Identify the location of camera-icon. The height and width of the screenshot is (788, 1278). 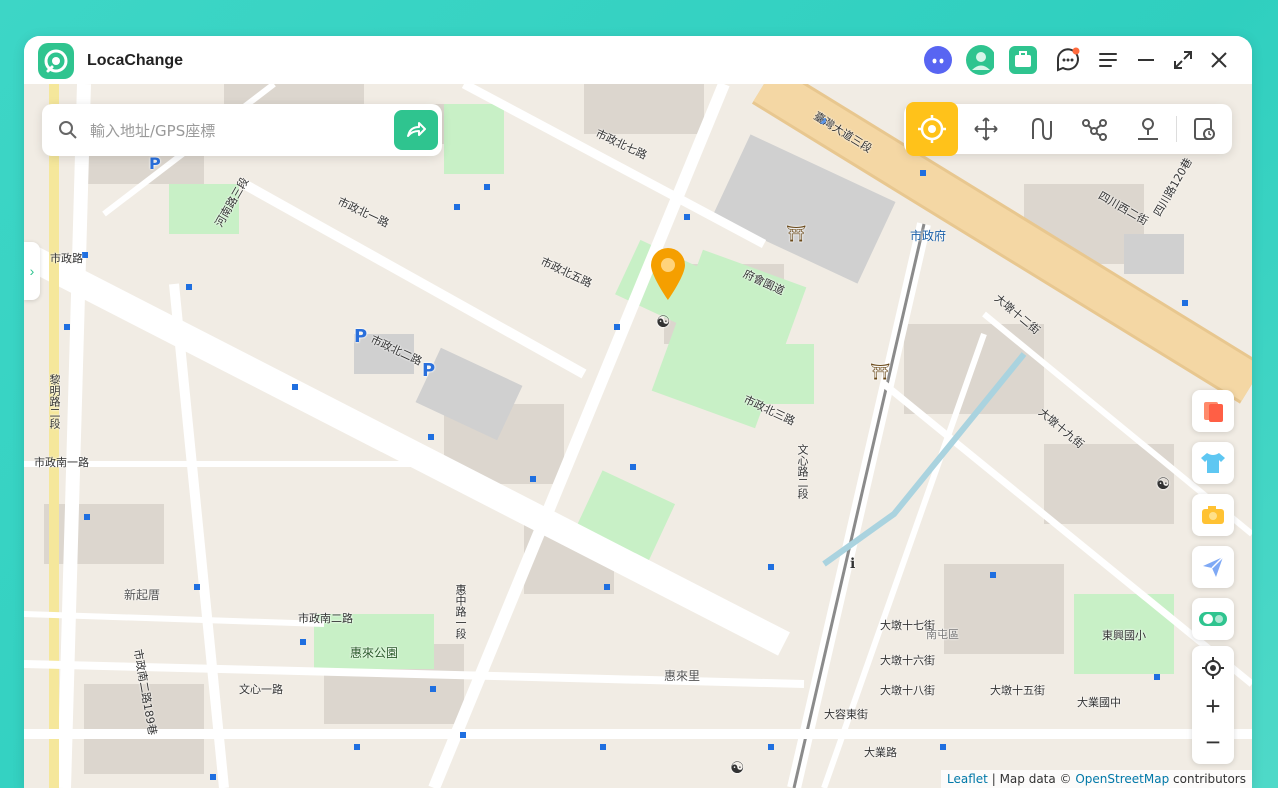
(1213, 515).